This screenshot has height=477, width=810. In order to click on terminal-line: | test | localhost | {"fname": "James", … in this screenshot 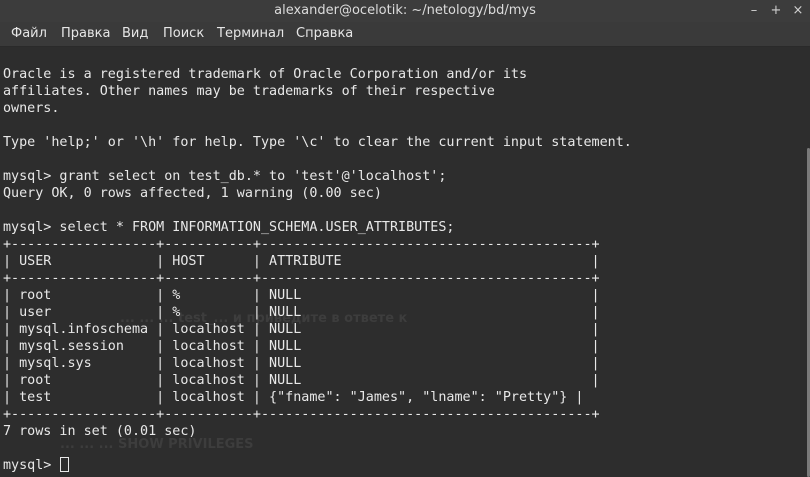, I will do `click(293, 397)`.